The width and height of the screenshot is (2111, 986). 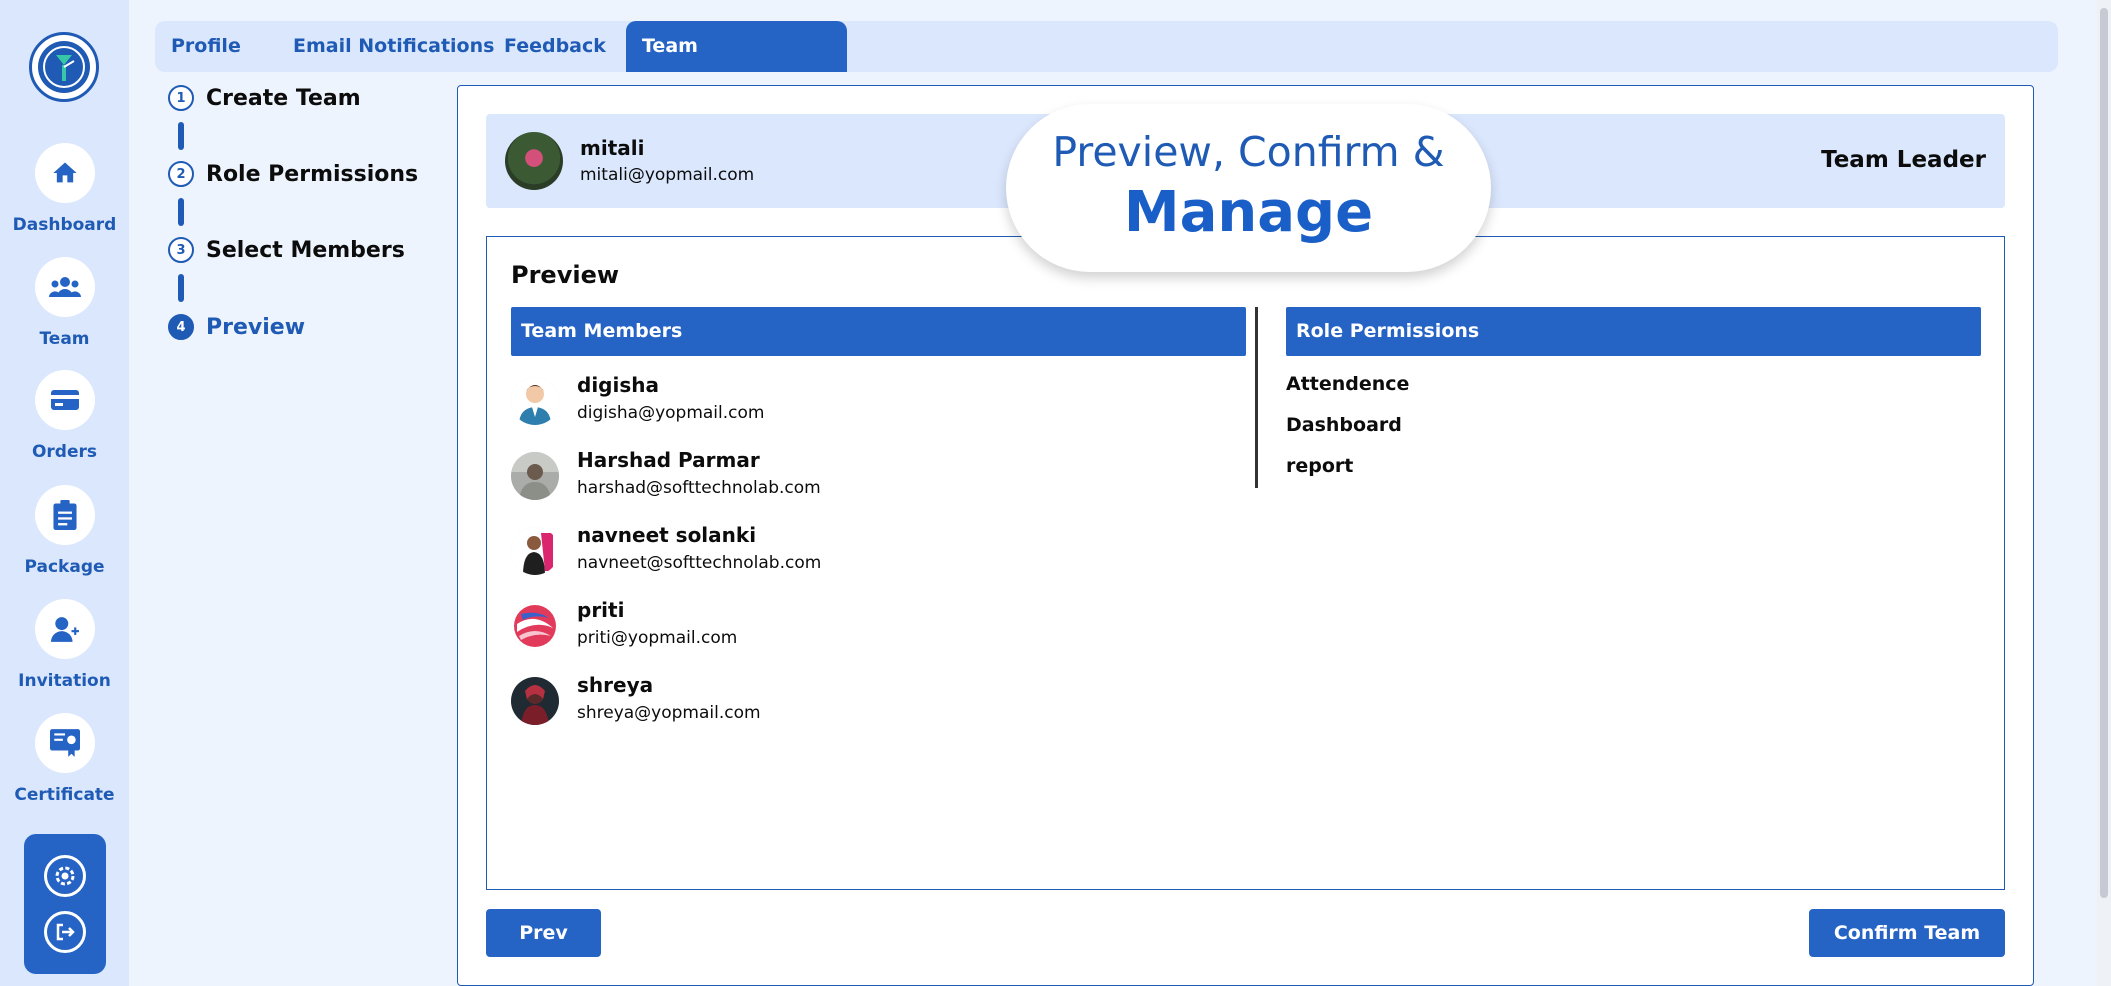 What do you see at coordinates (671, 413) in the screenshot?
I see `member-email: digisha@yopmail.com` at bounding box center [671, 413].